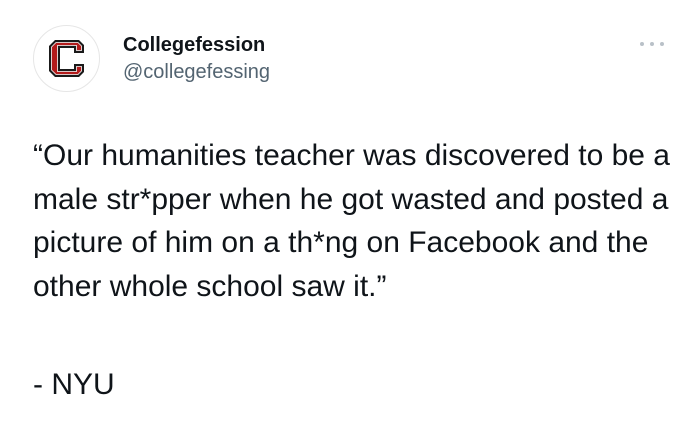 The image size is (700, 431). I want to click on avatar, so click(66, 58).